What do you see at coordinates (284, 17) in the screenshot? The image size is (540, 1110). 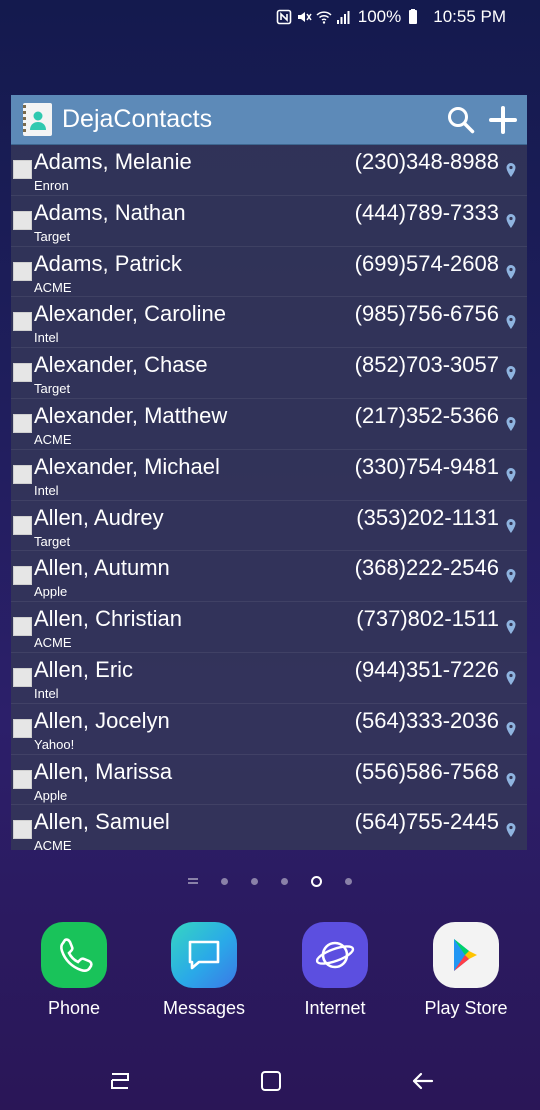 I see `nfc-icon` at bounding box center [284, 17].